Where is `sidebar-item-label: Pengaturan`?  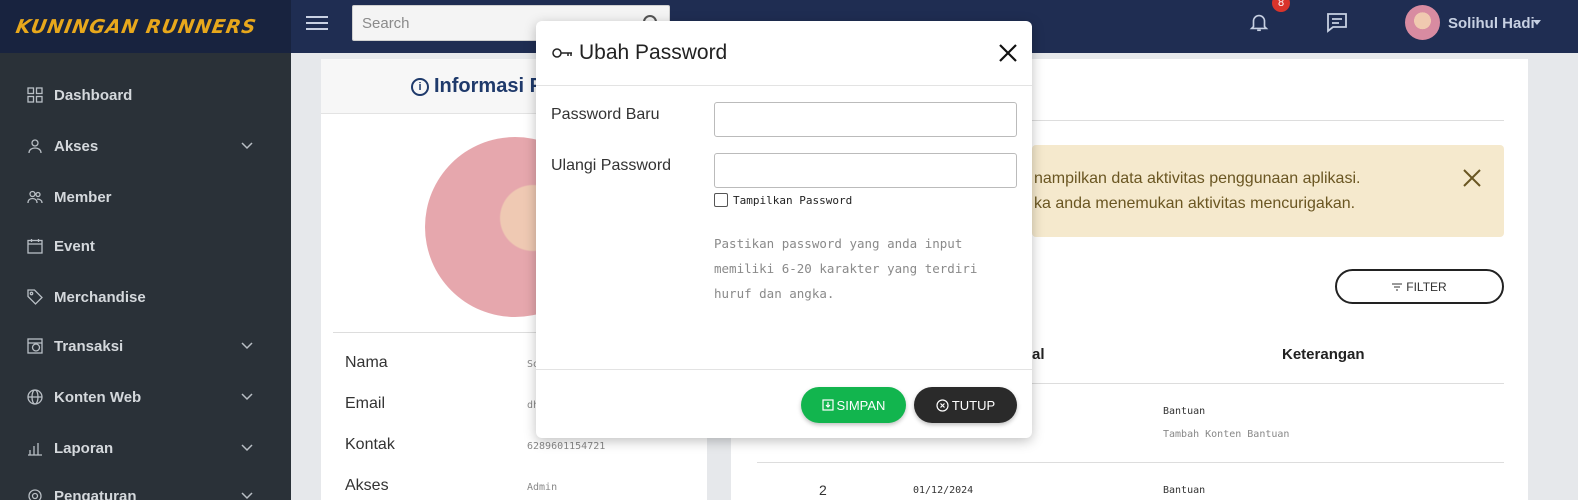
sidebar-item-label: Pengaturan is located at coordinates (95, 493).